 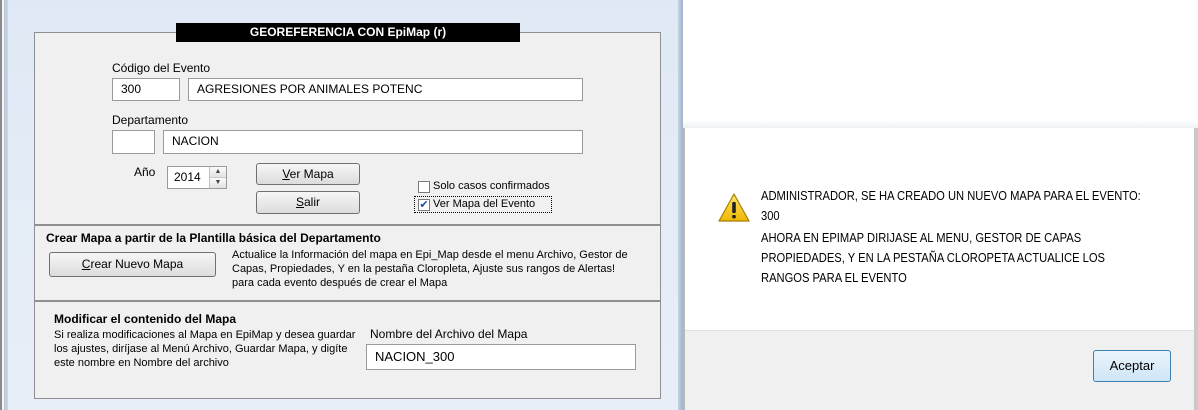 I want to click on salir-label: alir, so click(x=312, y=202).